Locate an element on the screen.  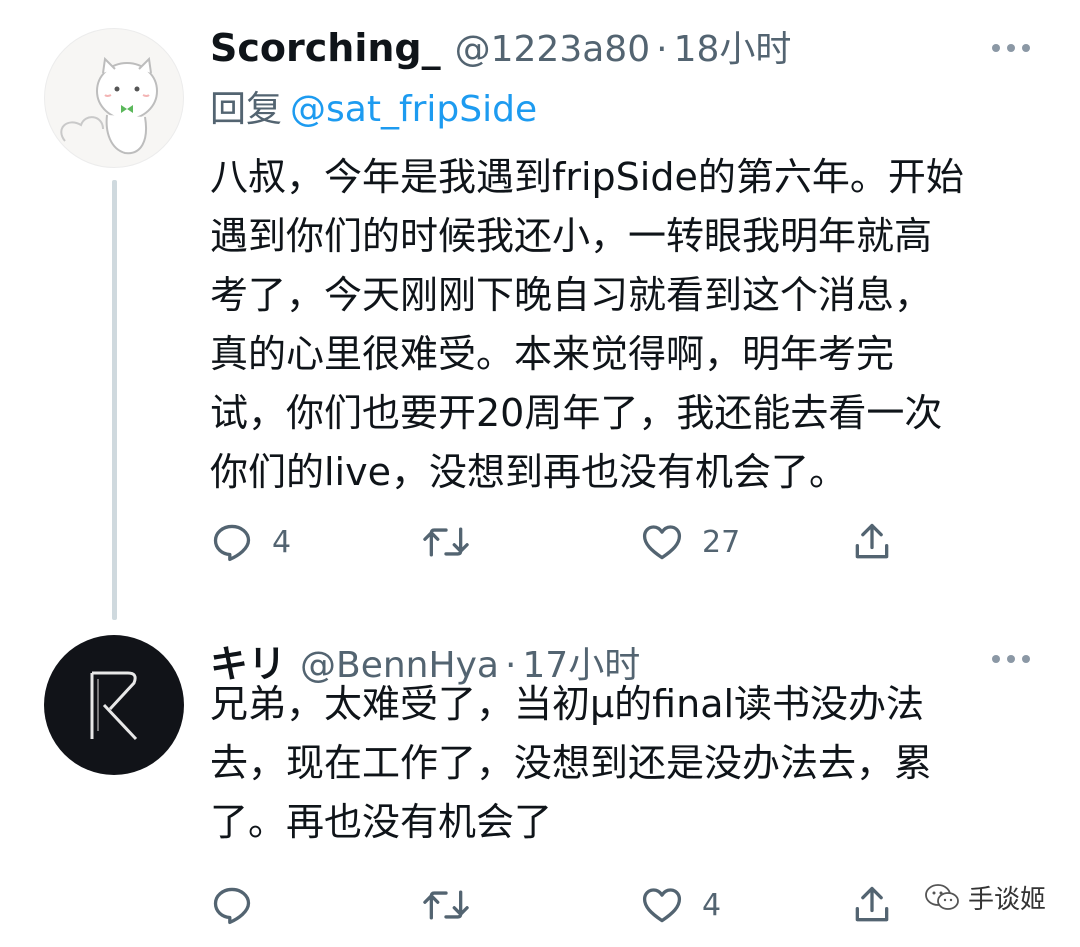
reply-count: 4 is located at coordinates (282, 542).